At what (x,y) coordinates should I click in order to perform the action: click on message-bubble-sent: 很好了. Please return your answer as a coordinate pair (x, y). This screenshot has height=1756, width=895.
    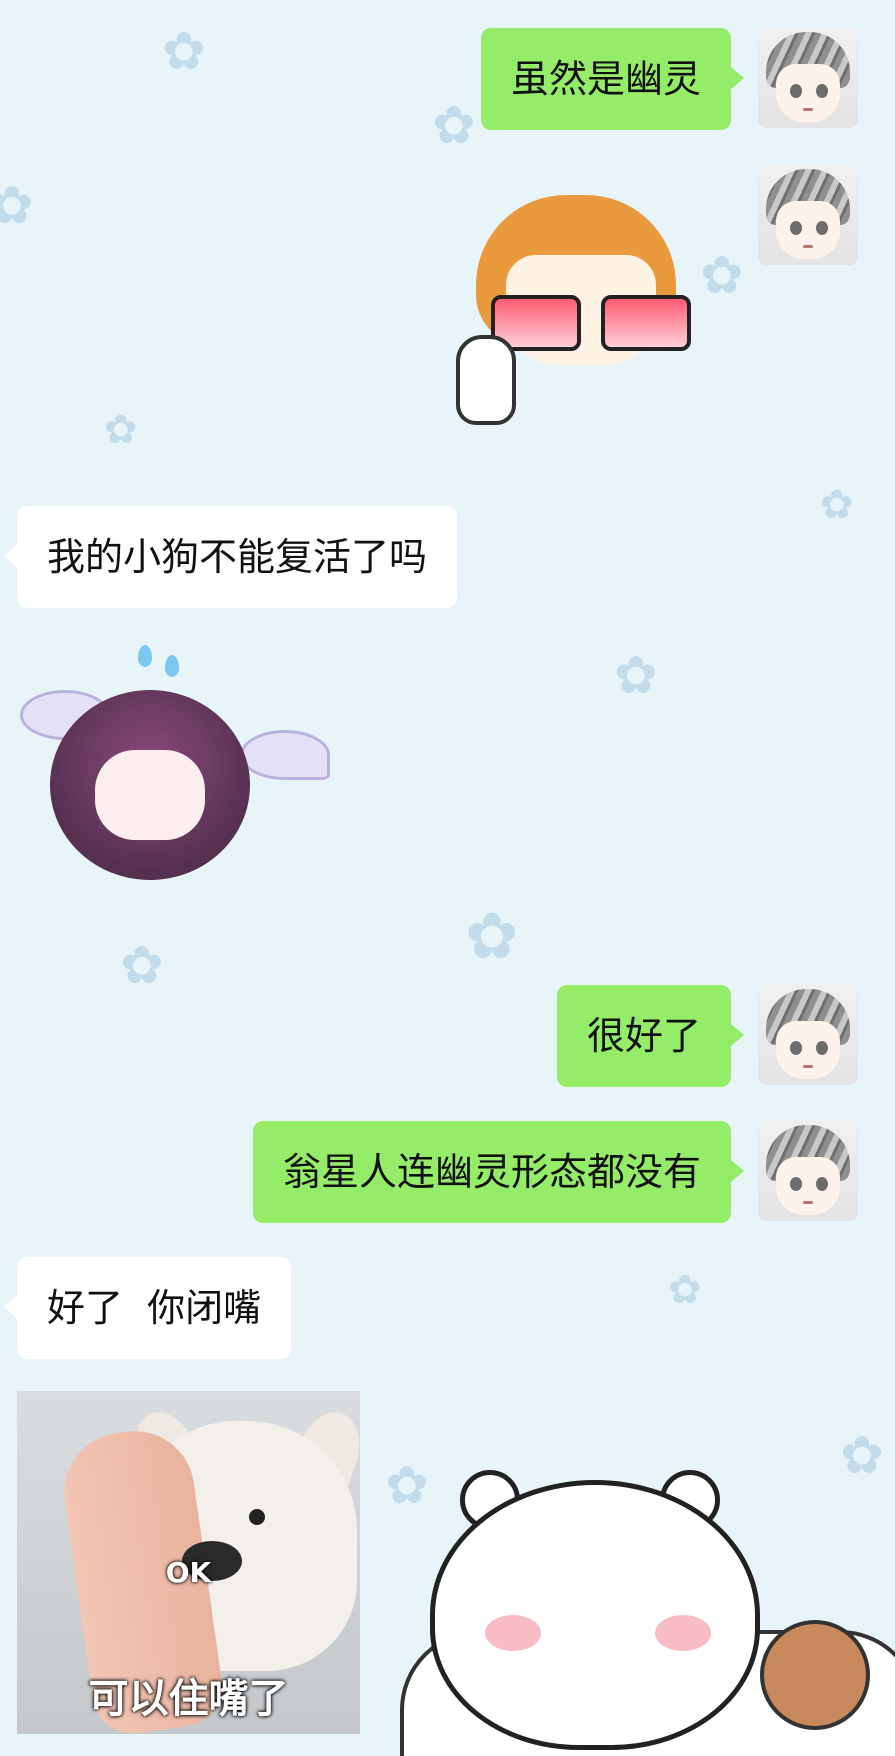
    Looking at the image, I should click on (650, 1036).